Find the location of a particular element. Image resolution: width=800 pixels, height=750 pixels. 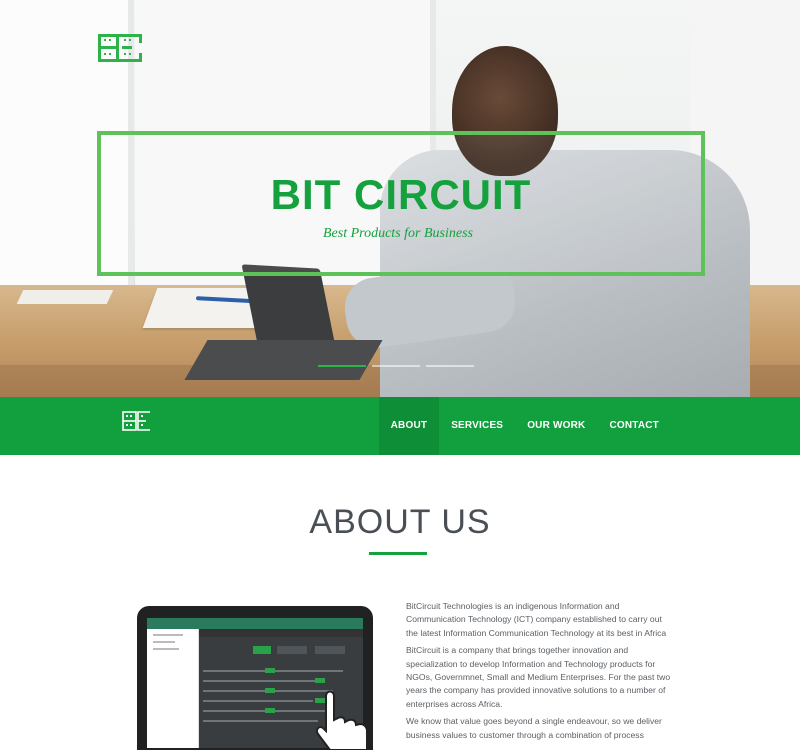

hero-frame: BIT CIRCUIT Best Products for Business is located at coordinates (401, 203).